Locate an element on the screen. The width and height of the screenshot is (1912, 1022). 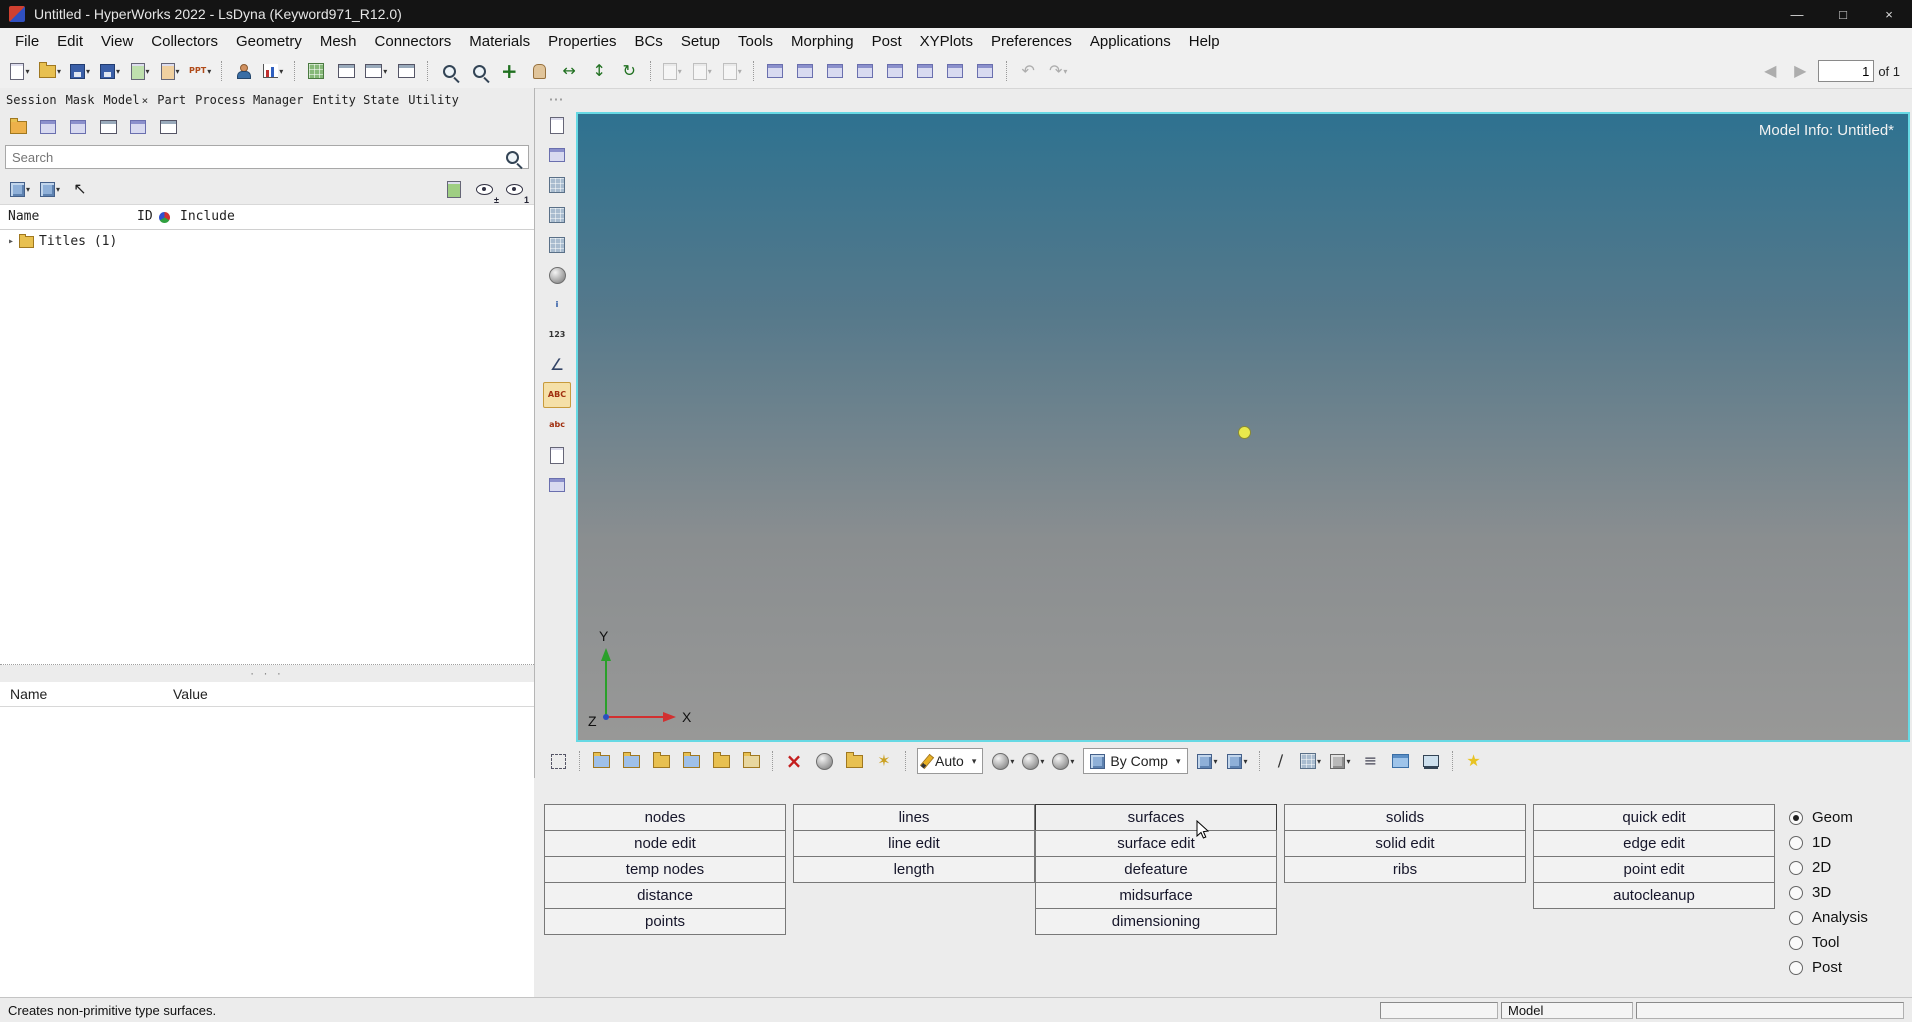
tags-icon: abc is located at coordinates (557, 425).